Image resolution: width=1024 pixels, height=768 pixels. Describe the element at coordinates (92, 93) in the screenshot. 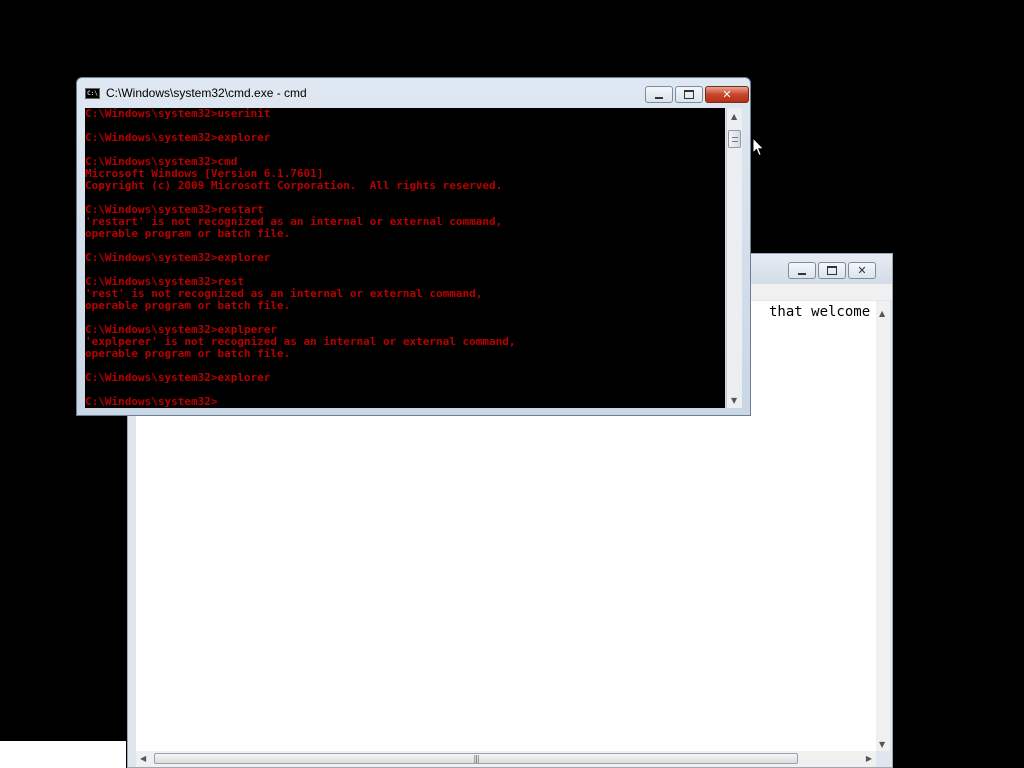

I see `console-icon: C:\` at that location.